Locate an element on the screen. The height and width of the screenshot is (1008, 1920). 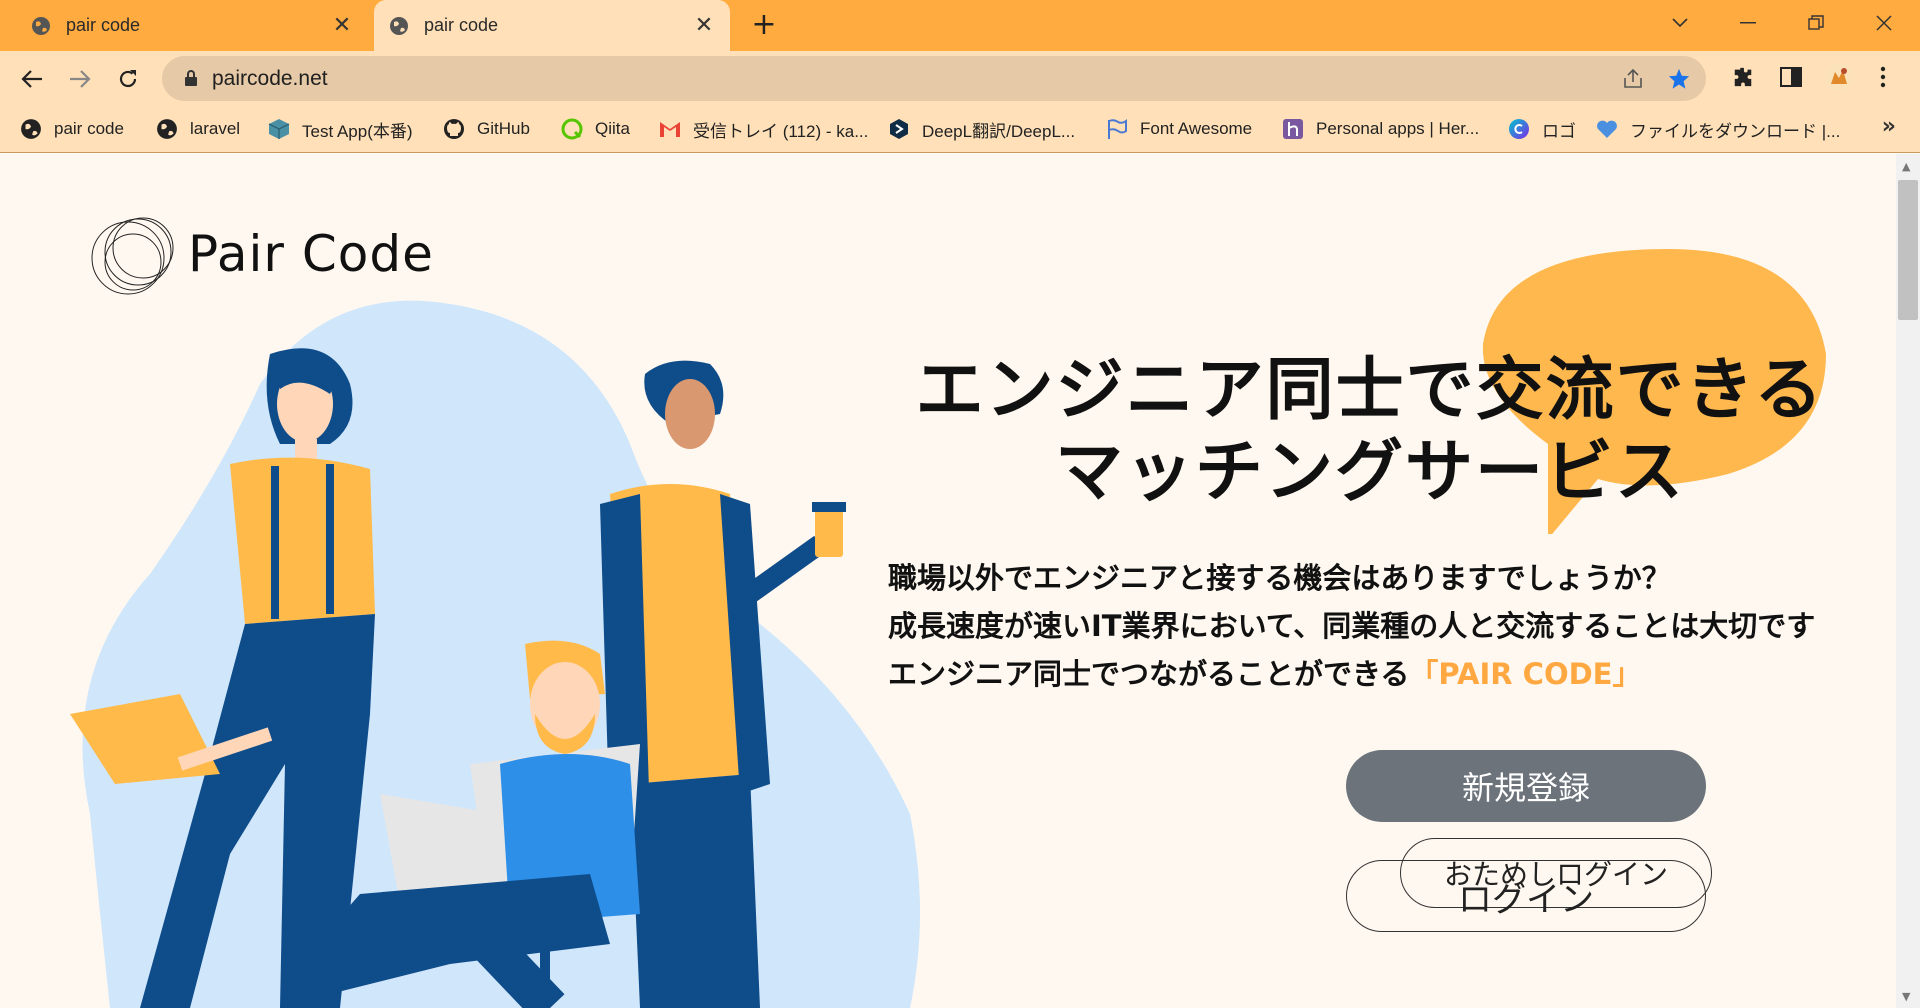
bookmark-item: Font Awesome is located at coordinates (1179, 129).